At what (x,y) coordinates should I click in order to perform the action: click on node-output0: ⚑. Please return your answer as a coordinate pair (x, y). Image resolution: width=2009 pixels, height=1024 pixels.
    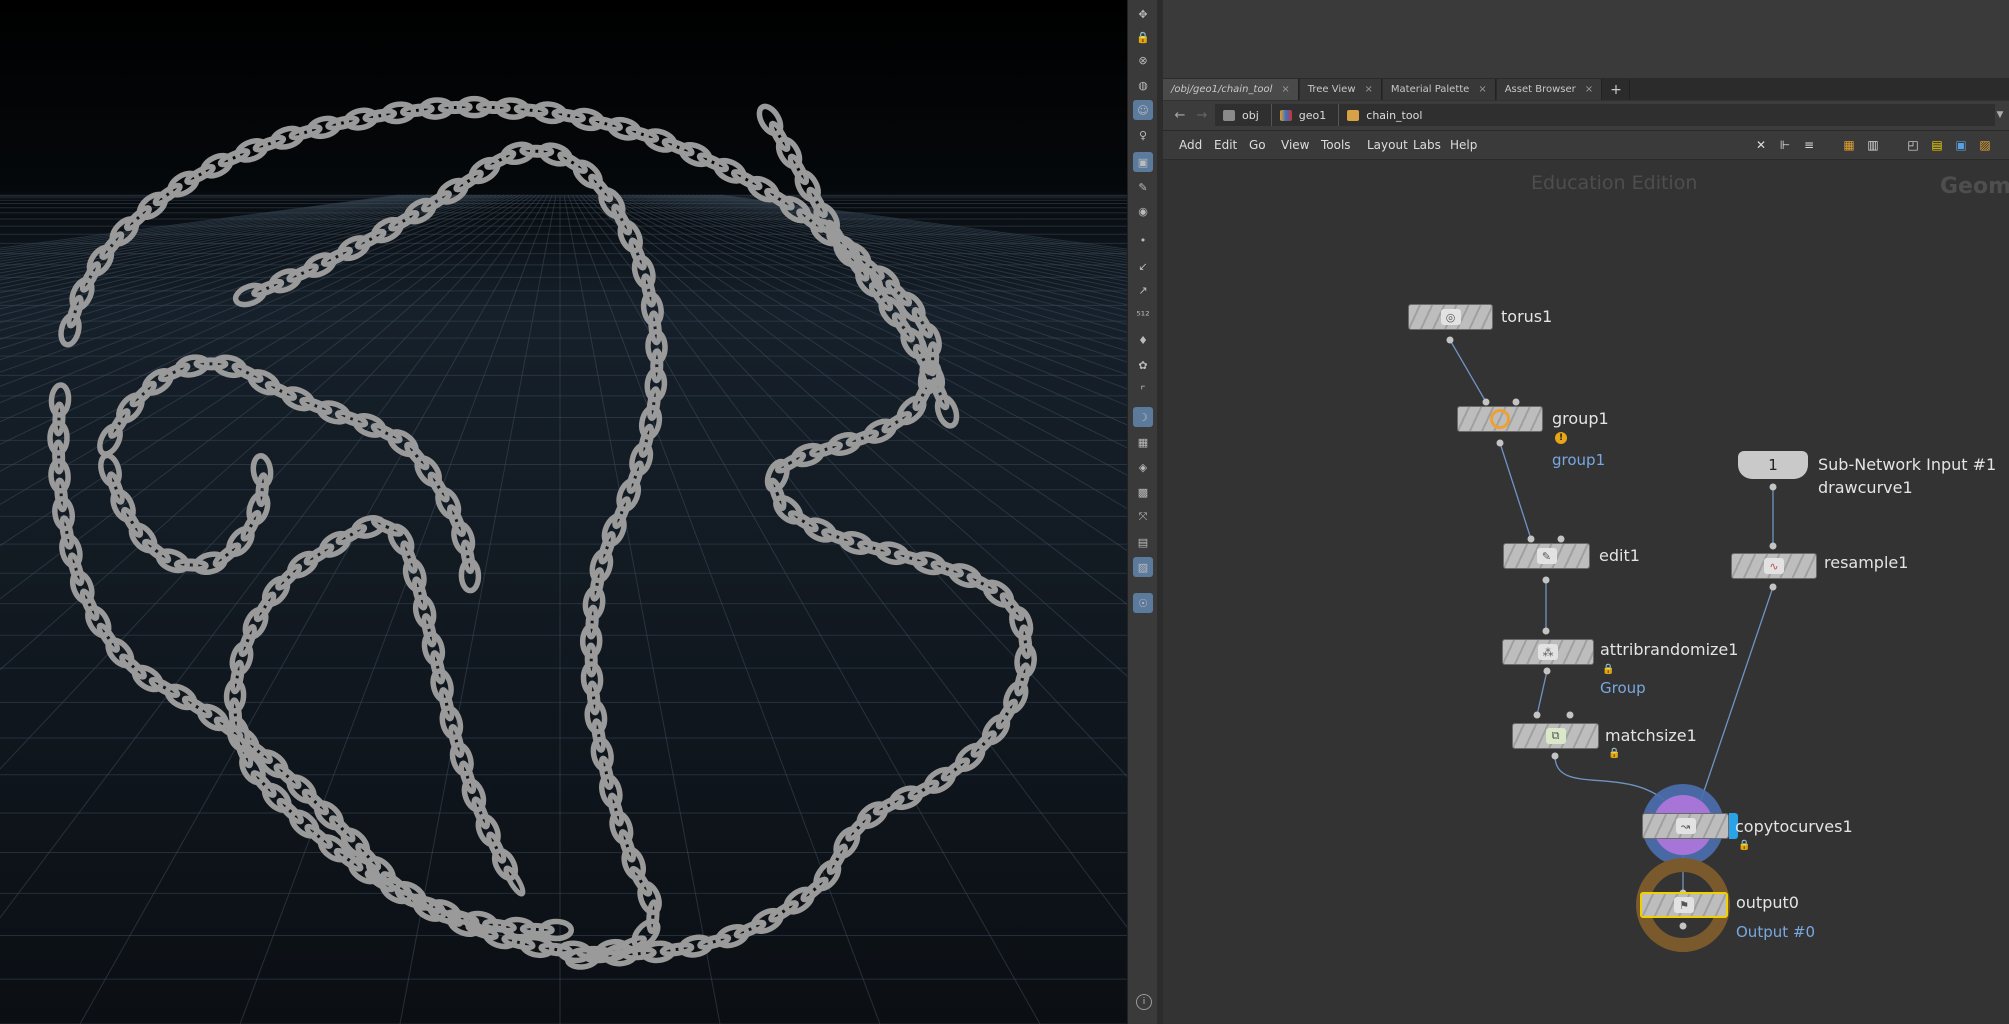
    Looking at the image, I should click on (1684, 905).